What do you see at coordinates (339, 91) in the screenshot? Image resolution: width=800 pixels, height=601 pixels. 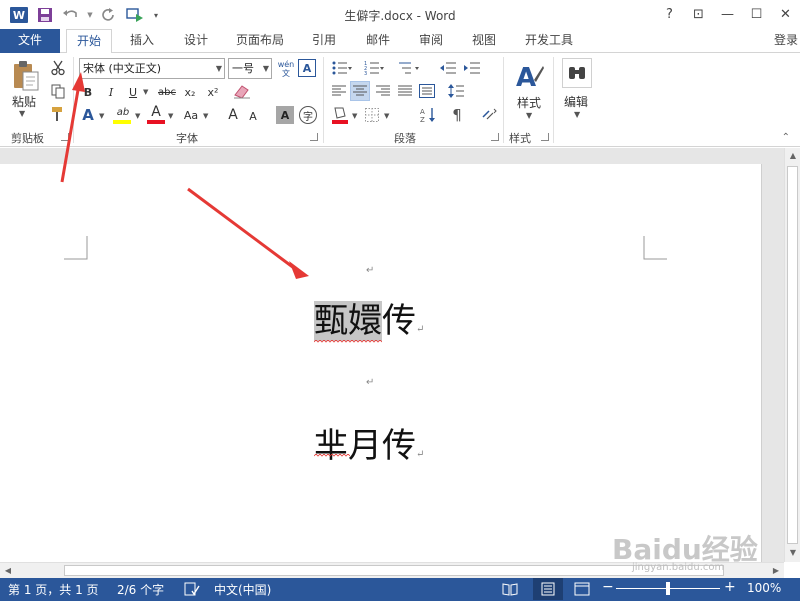 I see `align-left-icon` at bounding box center [339, 91].